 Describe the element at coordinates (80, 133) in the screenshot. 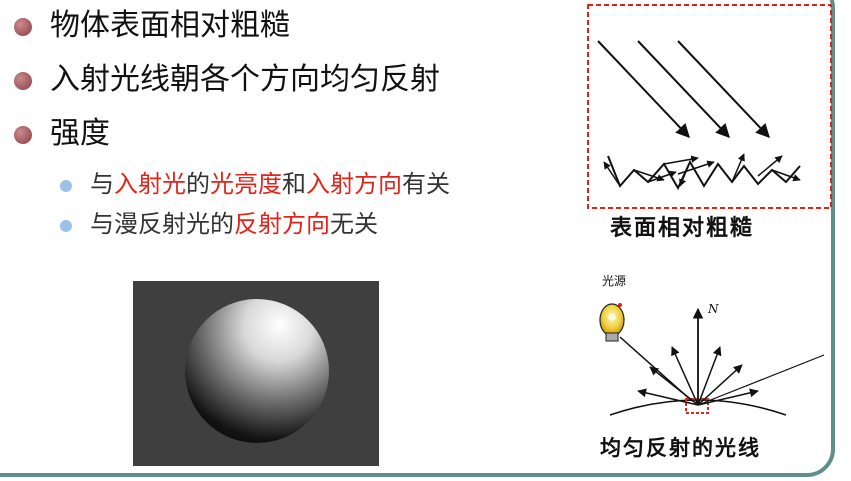

I see `bullet-text: 强度` at that location.